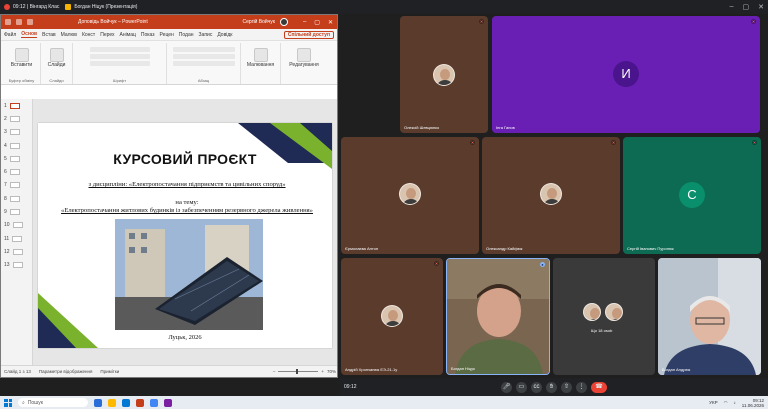  I want to click on paste-button: Вставити, so click(21, 65).